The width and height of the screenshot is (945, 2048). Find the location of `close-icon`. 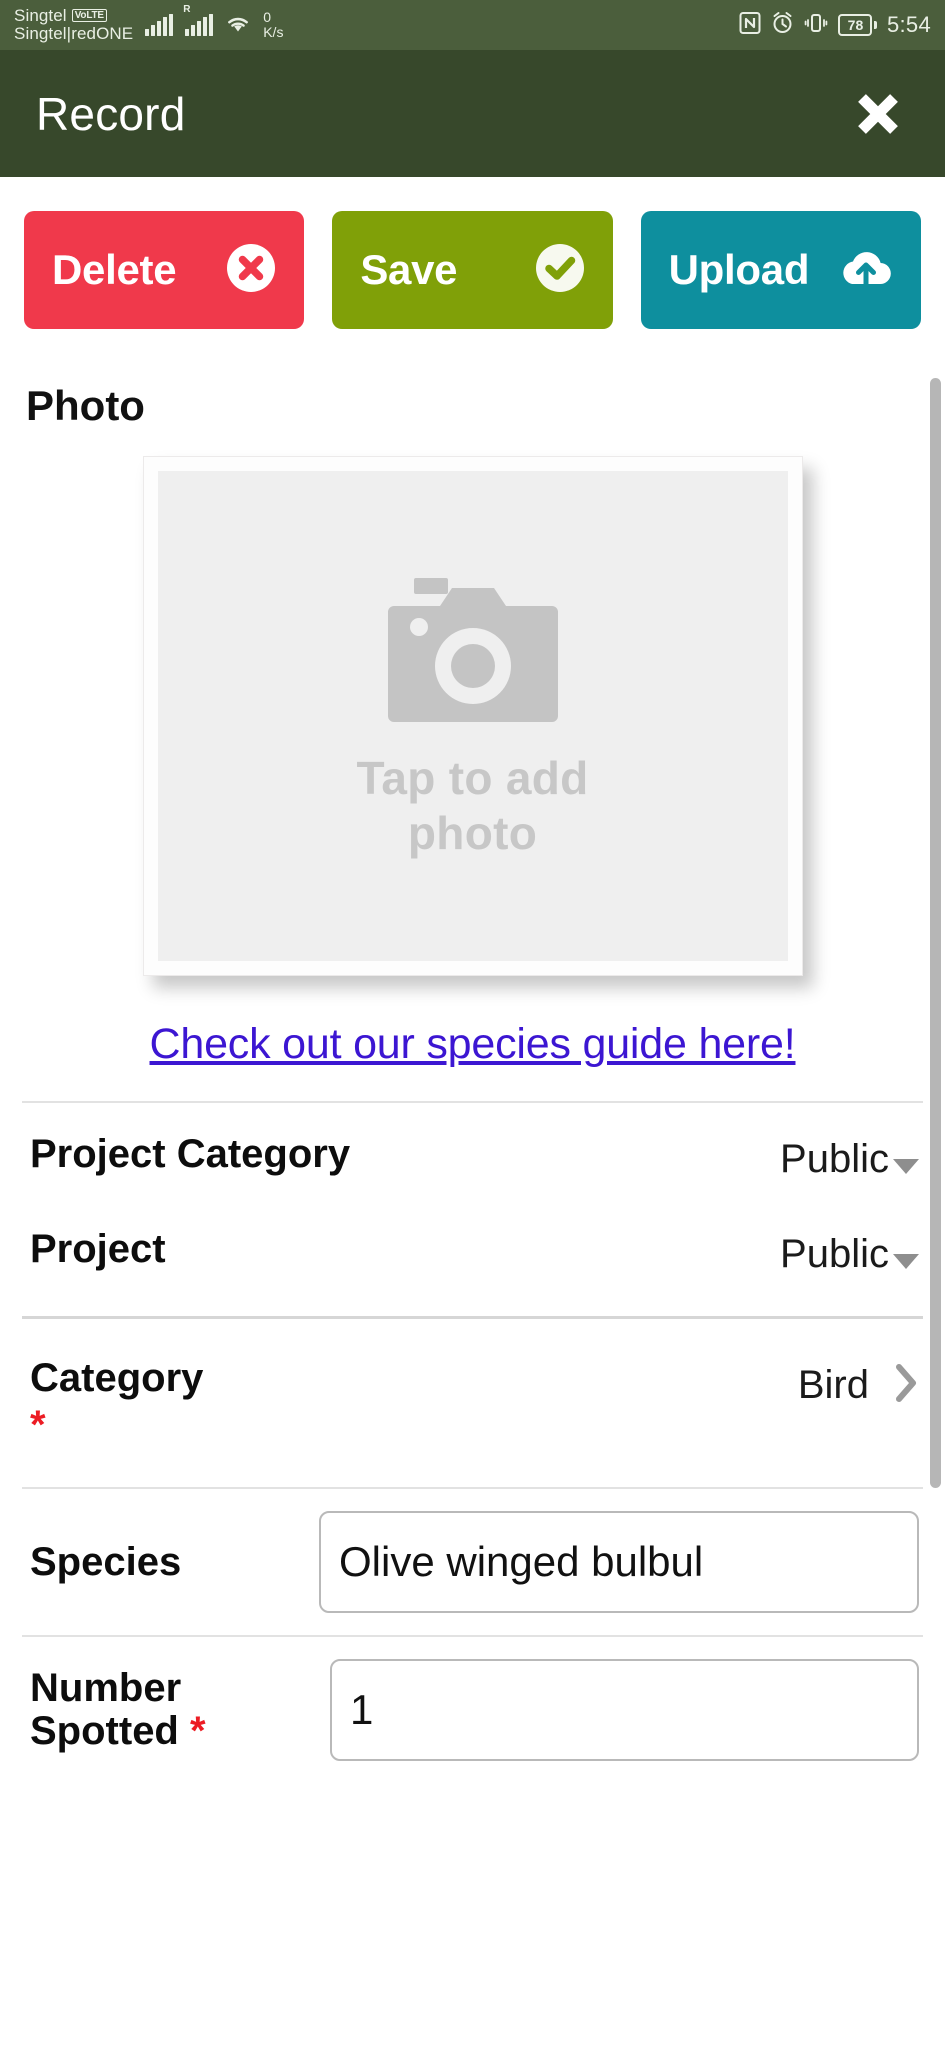

close-icon is located at coordinates (878, 114).